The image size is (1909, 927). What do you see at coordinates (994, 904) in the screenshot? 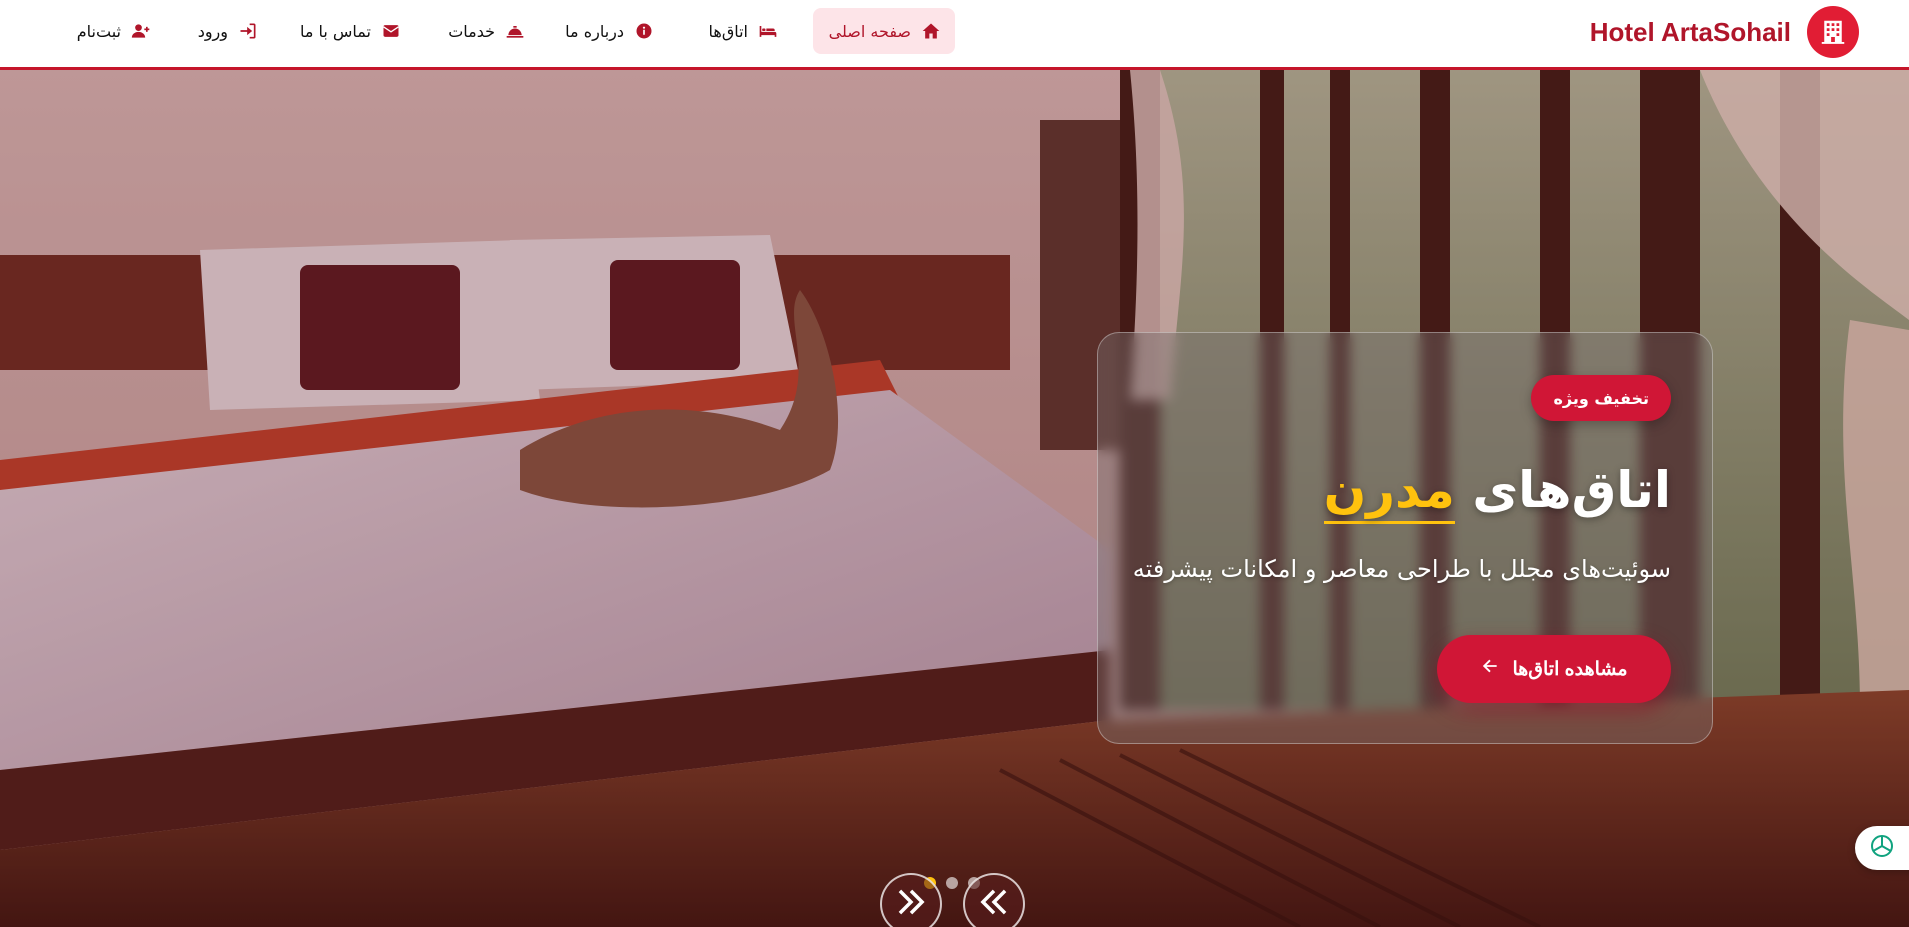
I see `double-chevron-left-icon` at bounding box center [994, 904].